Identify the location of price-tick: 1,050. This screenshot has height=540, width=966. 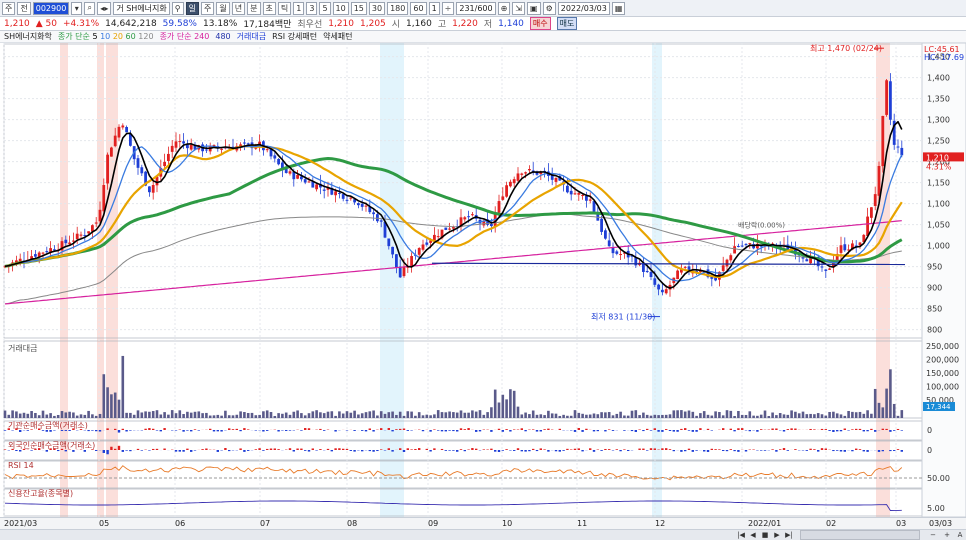
(938, 225).